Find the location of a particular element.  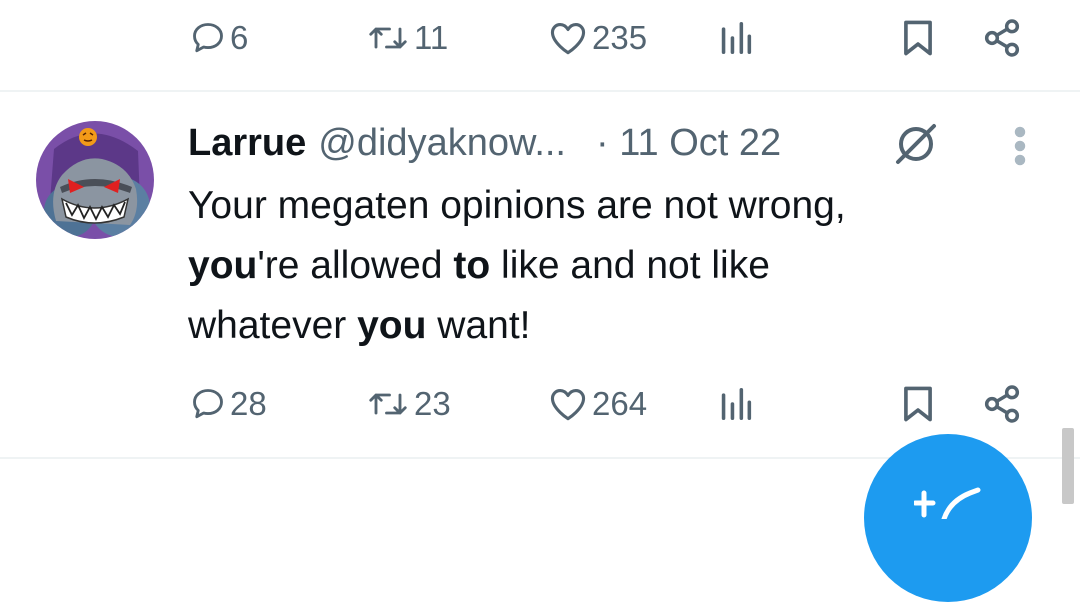

retweet-count: 23 is located at coordinates (432, 403).